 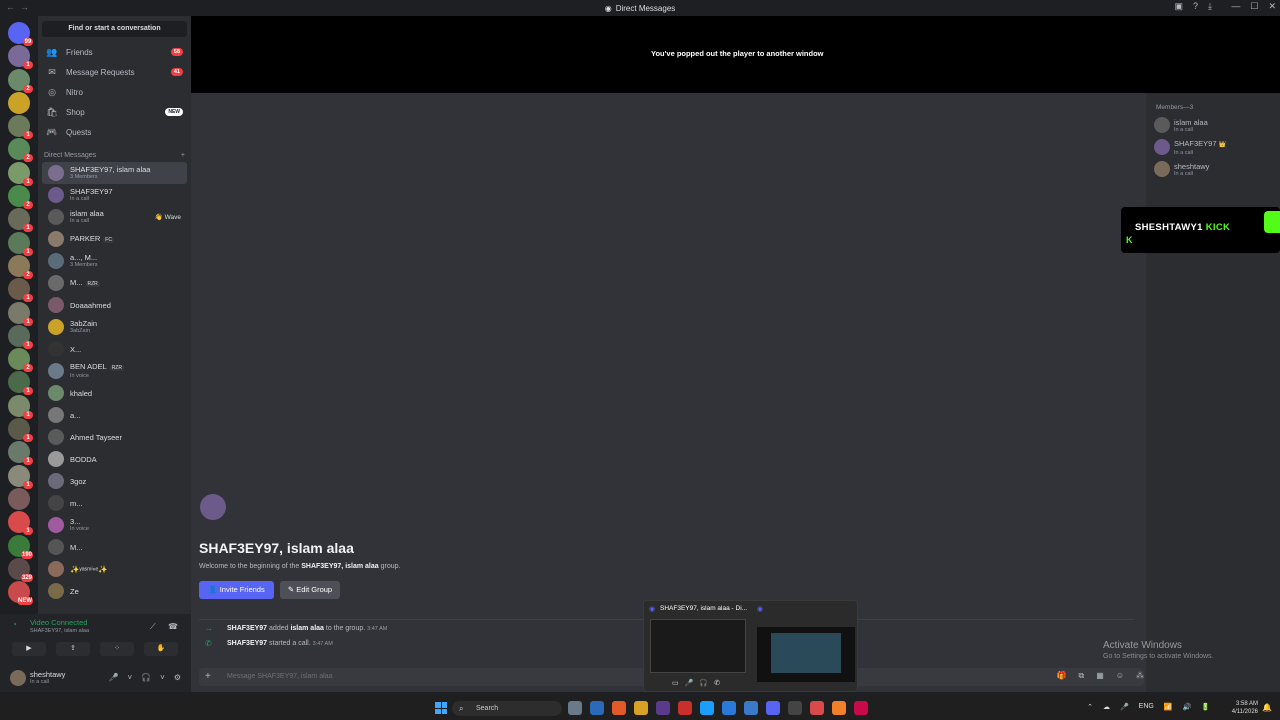 I want to click on disconnect-icon: ☎, so click(x=173, y=626).